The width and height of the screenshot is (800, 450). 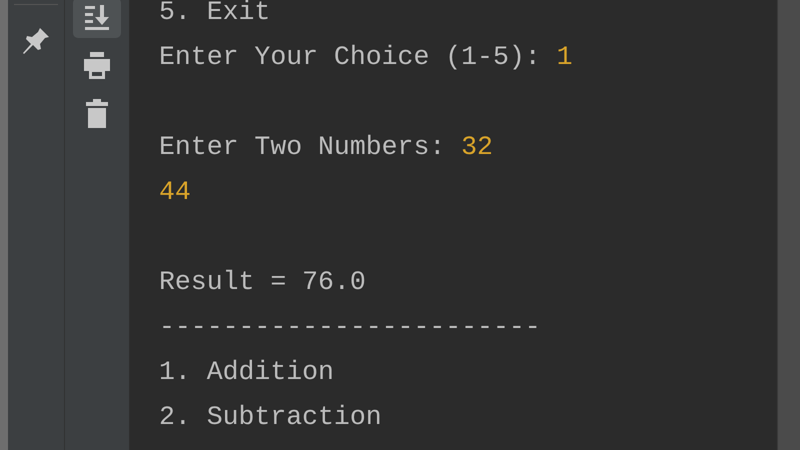 I want to click on console-output-text: 5. Exit, so click(x=214, y=13).